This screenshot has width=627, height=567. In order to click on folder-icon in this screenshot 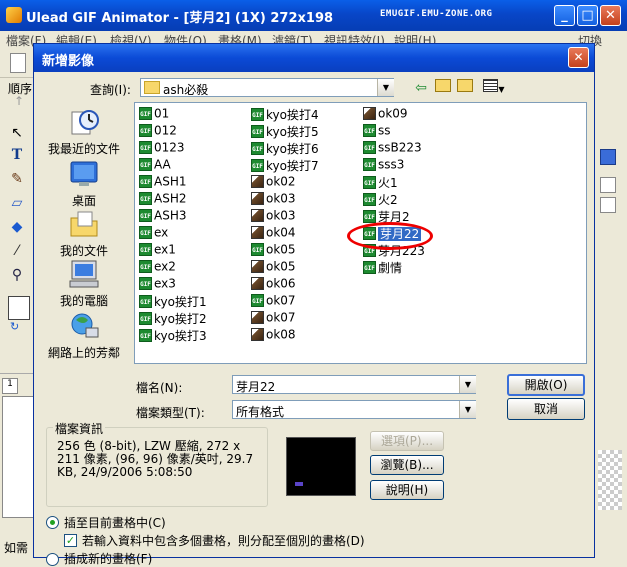, I will do `click(152, 87)`.